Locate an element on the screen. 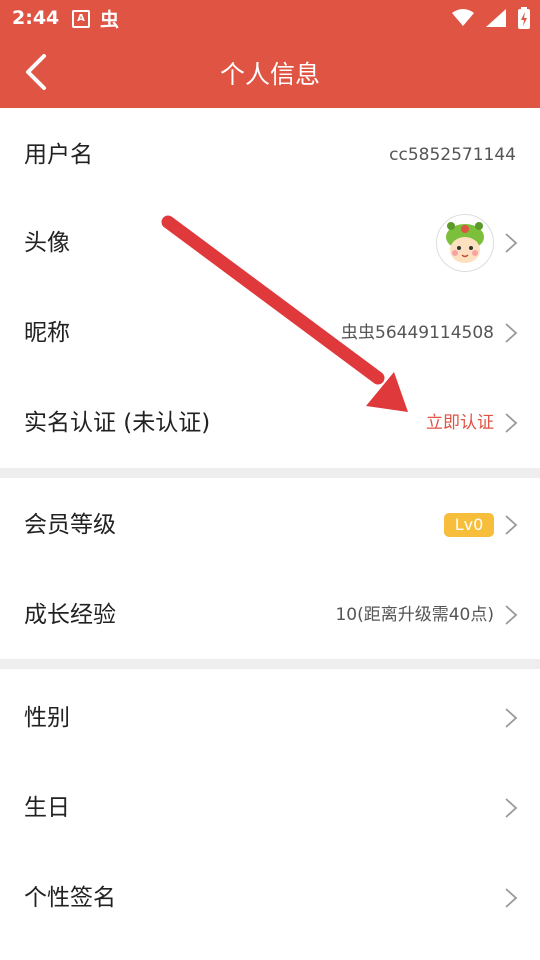  growth-label: 成长经验 is located at coordinates (70, 615).